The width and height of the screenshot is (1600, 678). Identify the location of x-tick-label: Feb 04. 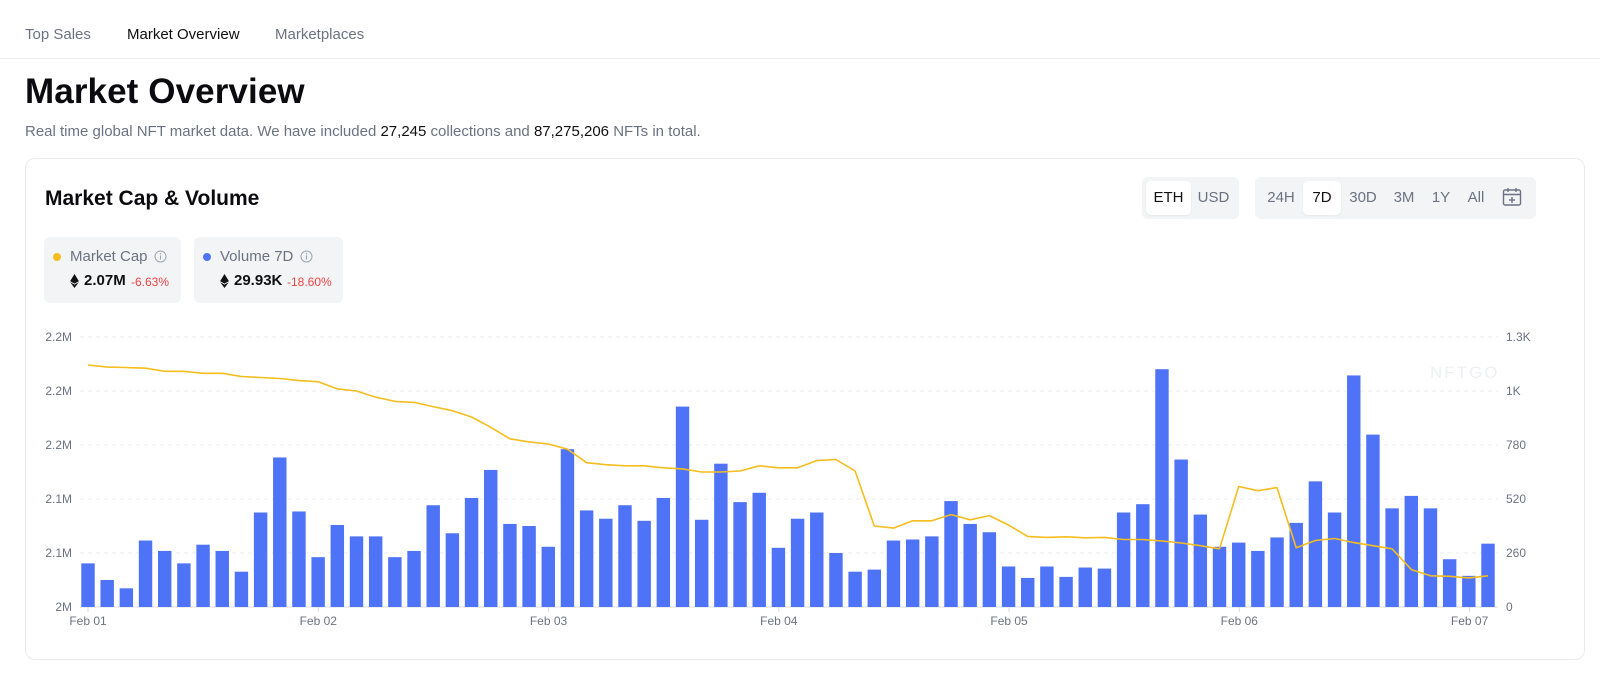
(779, 621).